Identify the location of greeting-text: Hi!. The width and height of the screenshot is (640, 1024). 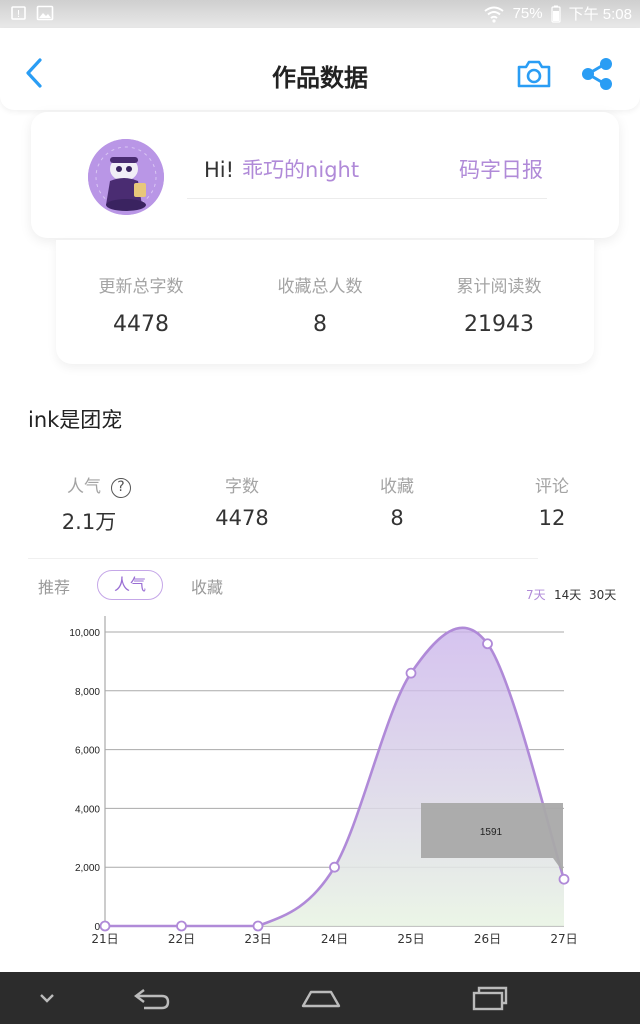
(219, 170).